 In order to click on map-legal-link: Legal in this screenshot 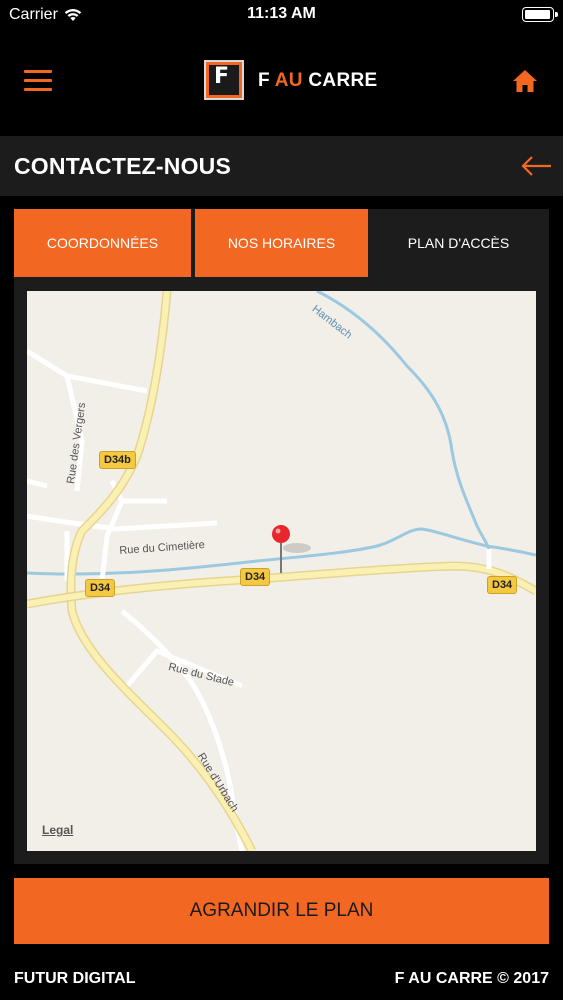, I will do `click(57, 830)`.